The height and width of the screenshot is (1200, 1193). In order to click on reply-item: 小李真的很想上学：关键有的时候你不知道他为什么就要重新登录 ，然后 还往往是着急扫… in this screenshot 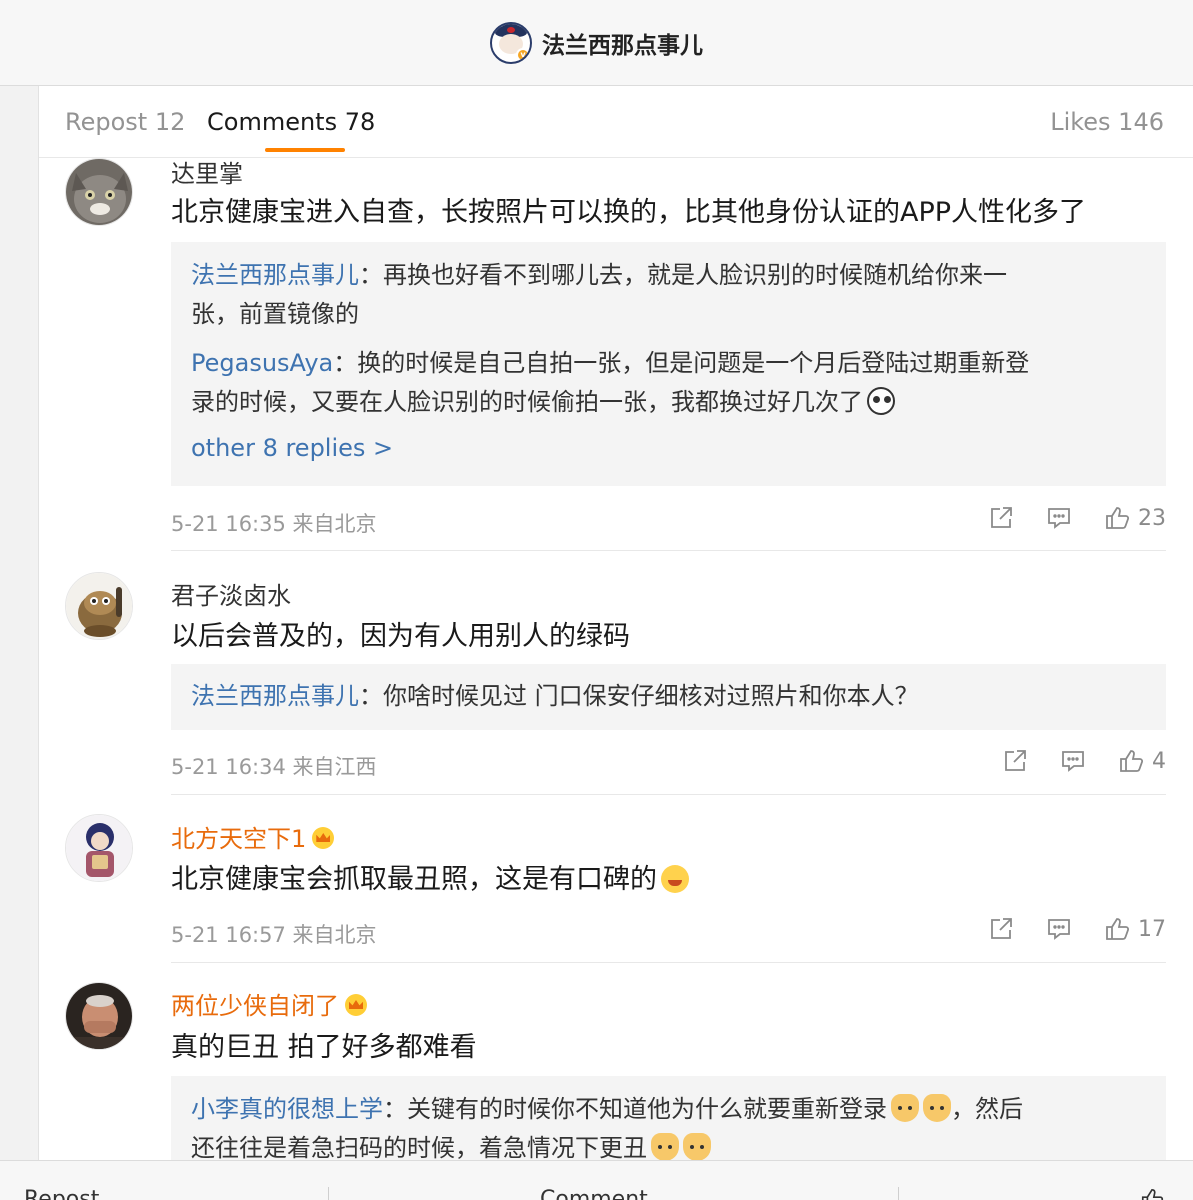, I will do `click(668, 1125)`.